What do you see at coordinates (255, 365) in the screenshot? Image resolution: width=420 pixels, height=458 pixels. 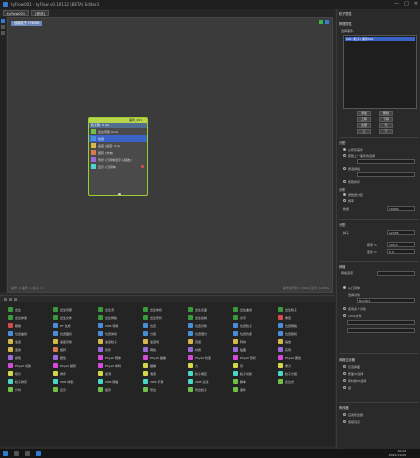 I see `operator-item: 风` at bounding box center [255, 365].